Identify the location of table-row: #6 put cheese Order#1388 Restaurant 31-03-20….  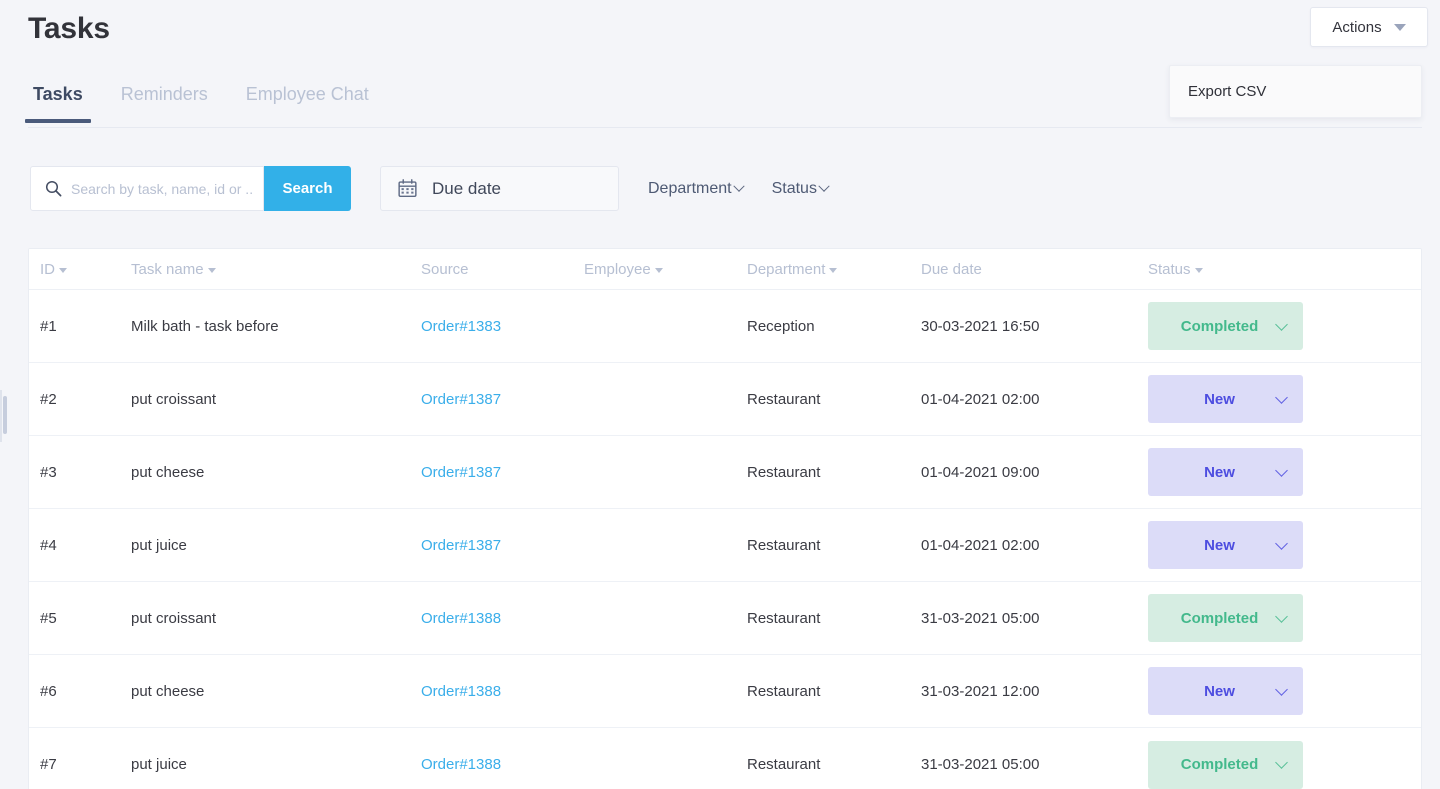
(725, 691).